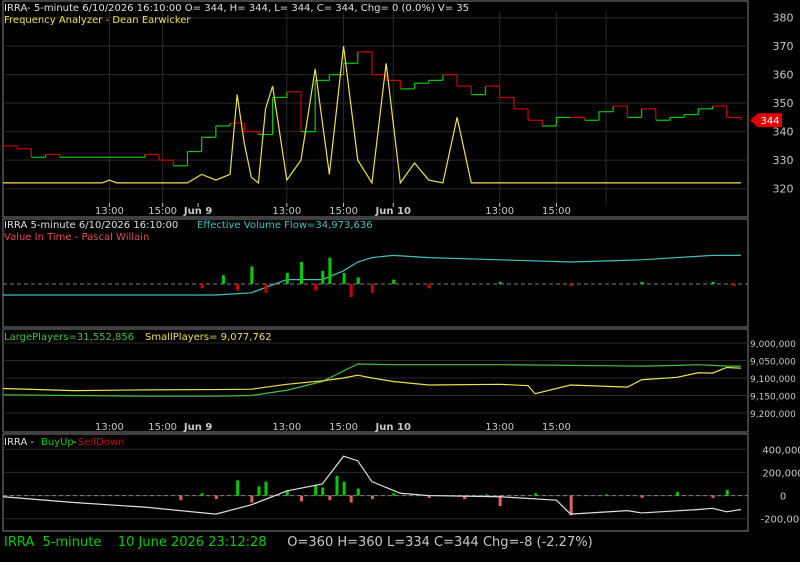 The image size is (800, 562). I want to click on p2-header-evf: Effective Volume Flow=34,973,636, so click(285, 225).